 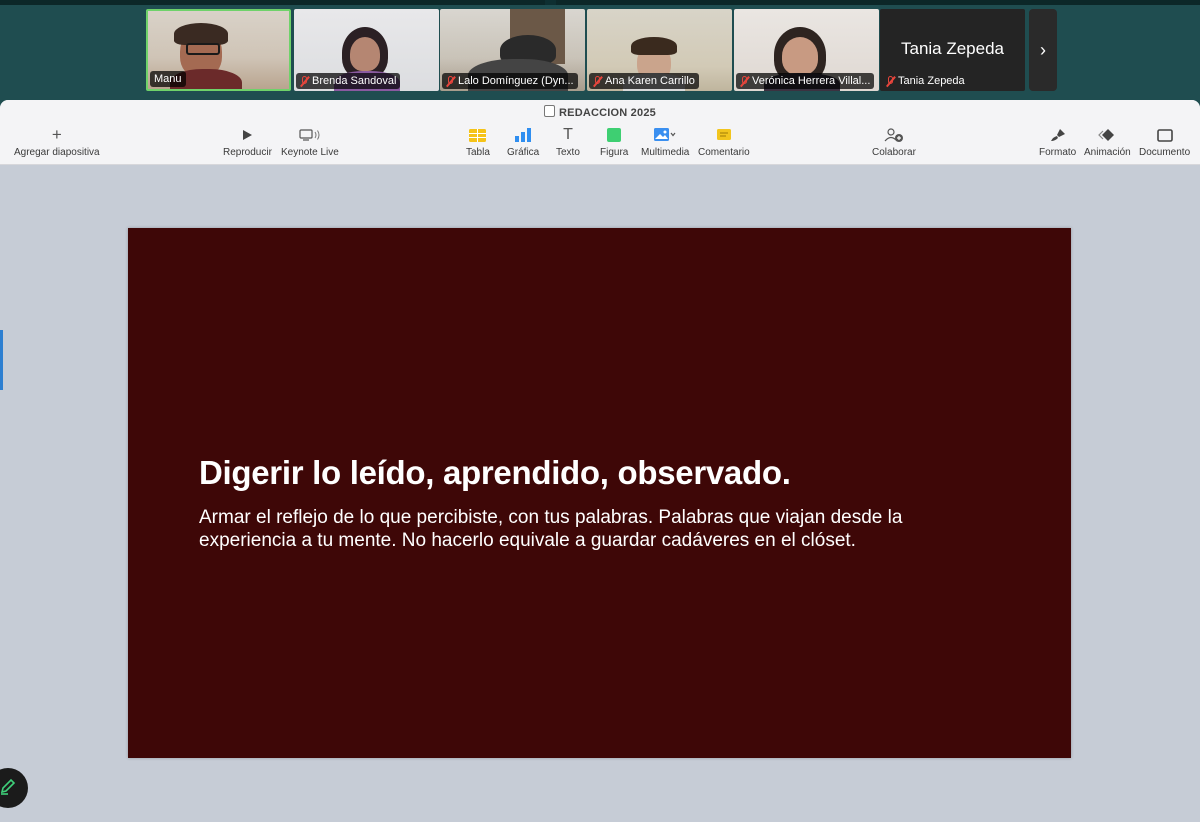 What do you see at coordinates (1, 360) in the screenshot?
I see `slide-navigator-edge` at bounding box center [1, 360].